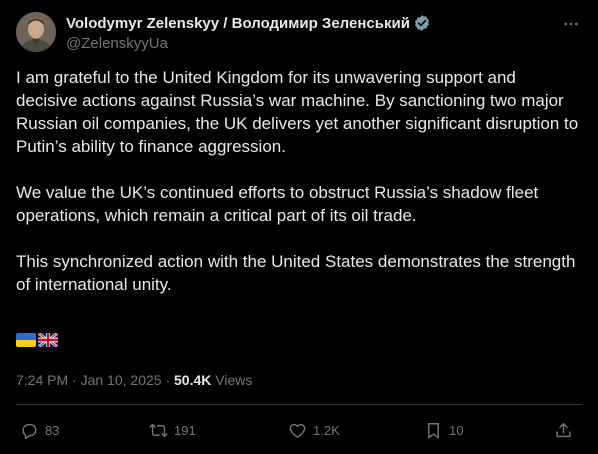 This screenshot has width=598, height=454. What do you see at coordinates (326, 430) in the screenshot?
I see `like-count: 1.2K` at bounding box center [326, 430].